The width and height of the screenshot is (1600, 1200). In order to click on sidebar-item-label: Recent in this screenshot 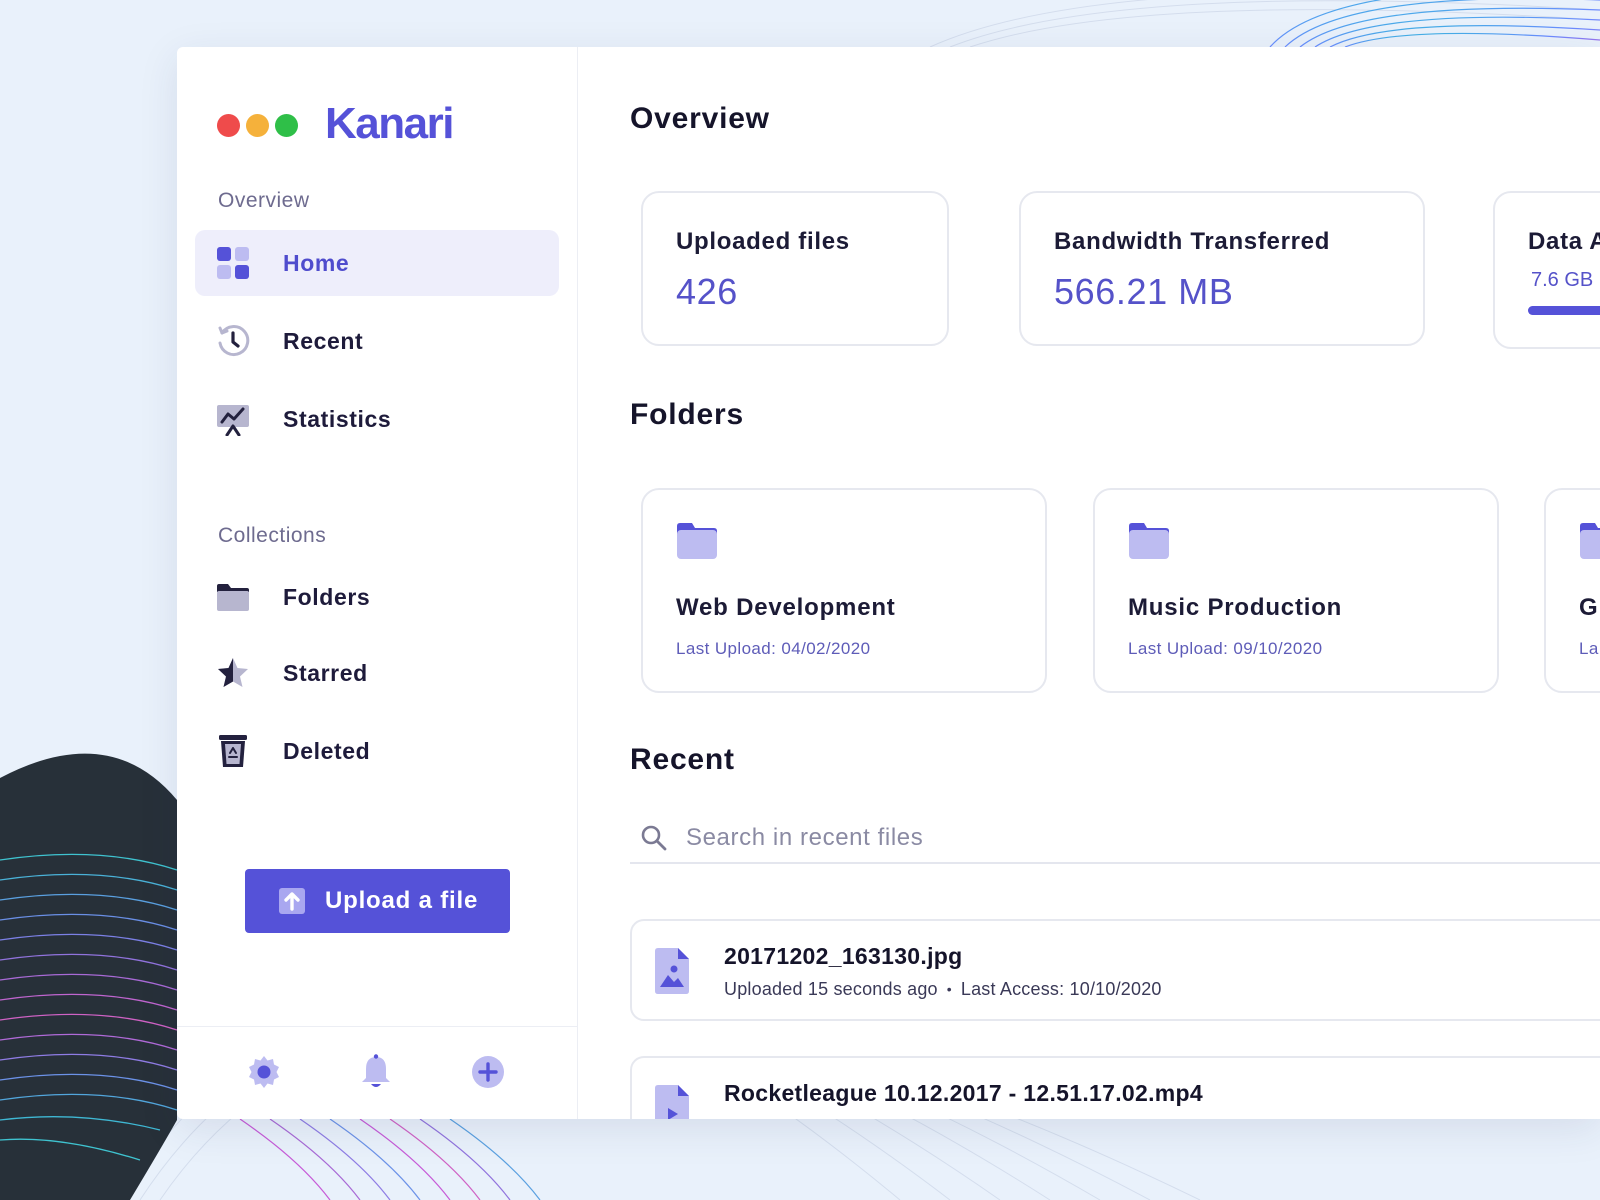, I will do `click(323, 340)`.